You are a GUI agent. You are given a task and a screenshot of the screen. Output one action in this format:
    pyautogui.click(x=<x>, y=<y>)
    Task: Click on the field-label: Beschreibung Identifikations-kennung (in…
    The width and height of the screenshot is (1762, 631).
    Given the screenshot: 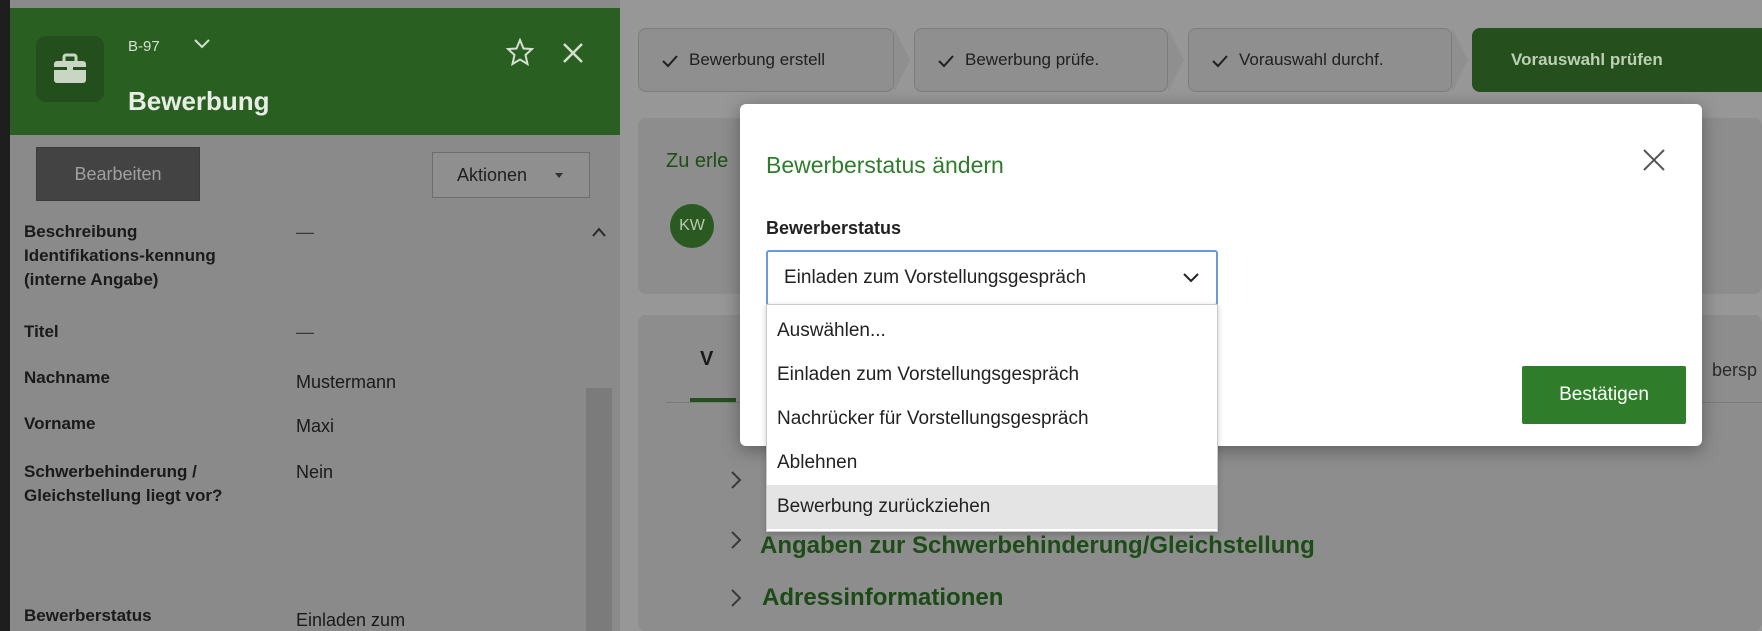 What is the action you would take?
    pyautogui.click(x=120, y=255)
    